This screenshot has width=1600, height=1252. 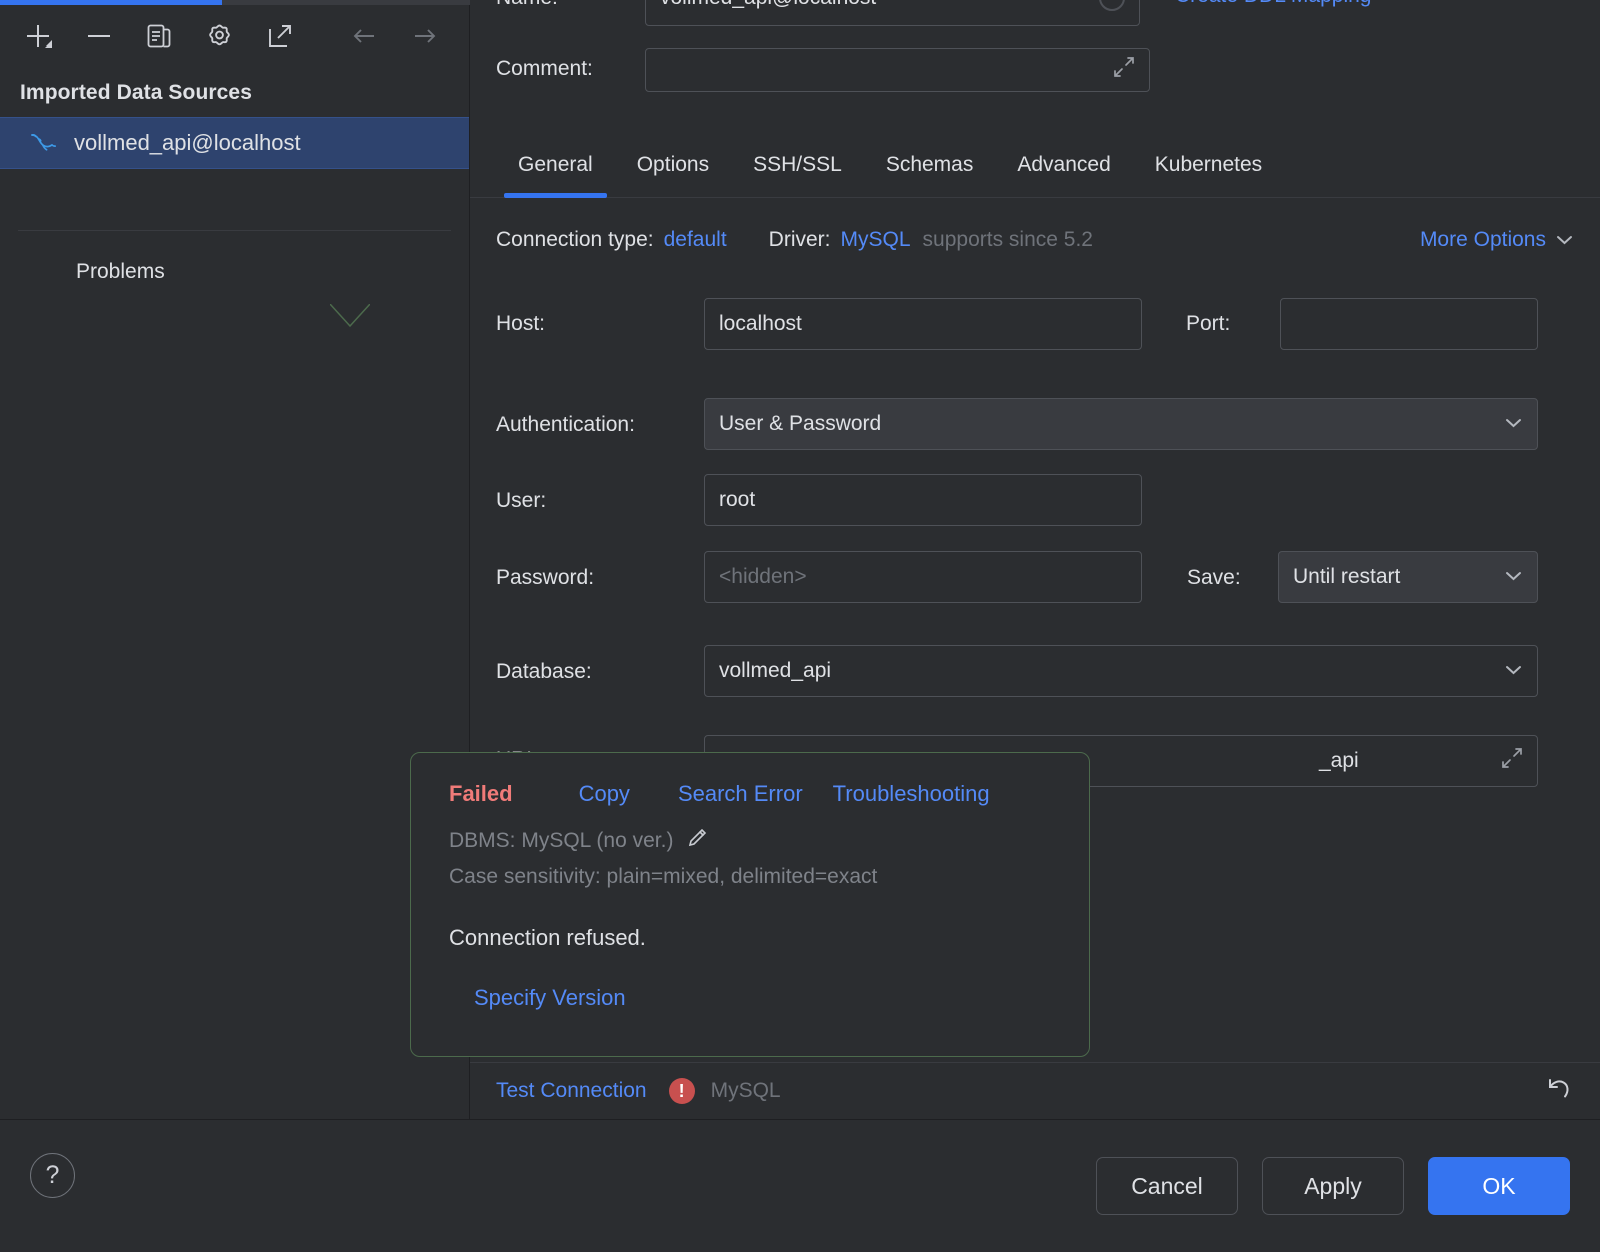 What do you see at coordinates (775, 670) in the screenshot?
I see `database-value: vollmed_api` at bounding box center [775, 670].